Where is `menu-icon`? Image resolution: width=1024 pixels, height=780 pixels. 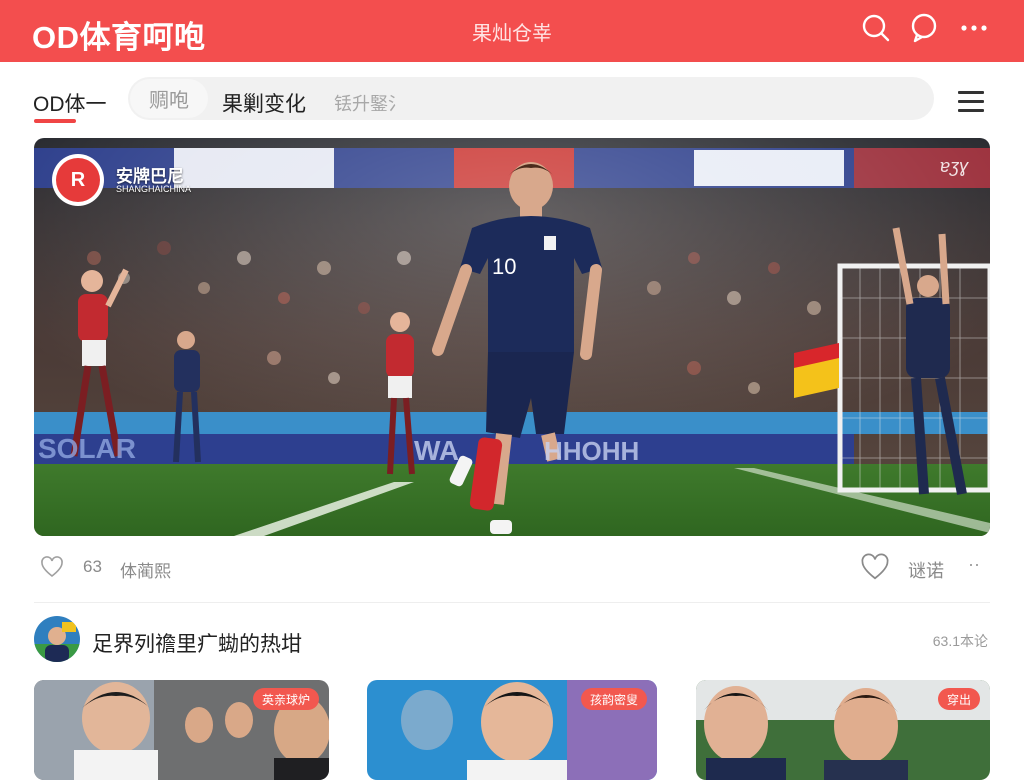
menu-icon is located at coordinates (971, 101).